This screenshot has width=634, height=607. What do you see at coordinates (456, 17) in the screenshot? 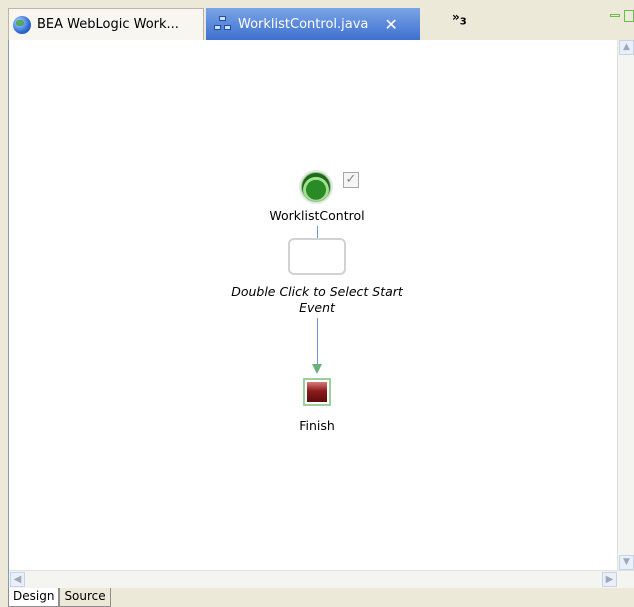
I see `overflow-chevron-icon: »` at bounding box center [456, 17].